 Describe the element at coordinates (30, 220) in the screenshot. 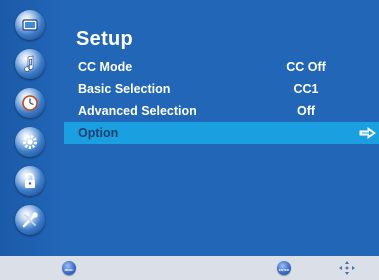

I see `tools-icon` at that location.